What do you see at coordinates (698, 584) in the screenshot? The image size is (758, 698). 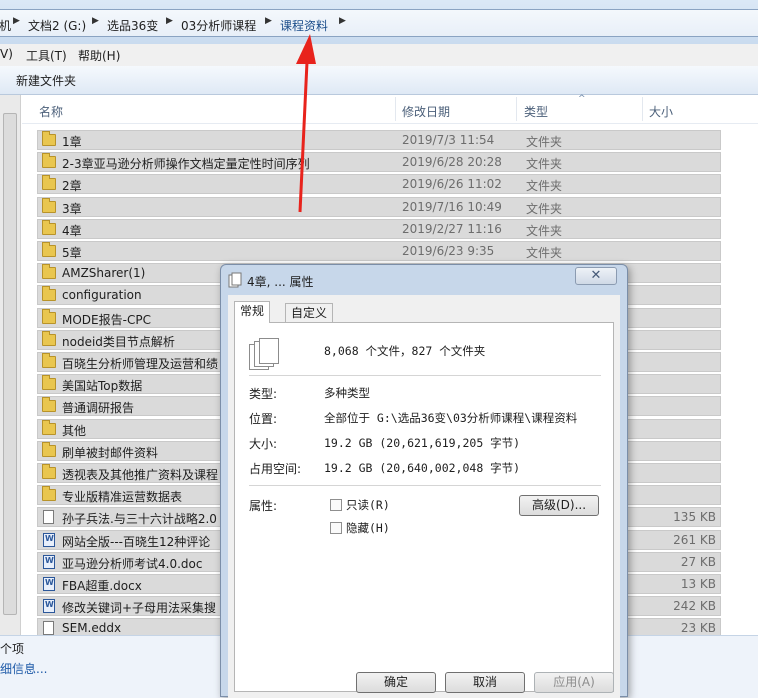 I see `file-size: 13 KB` at bounding box center [698, 584].